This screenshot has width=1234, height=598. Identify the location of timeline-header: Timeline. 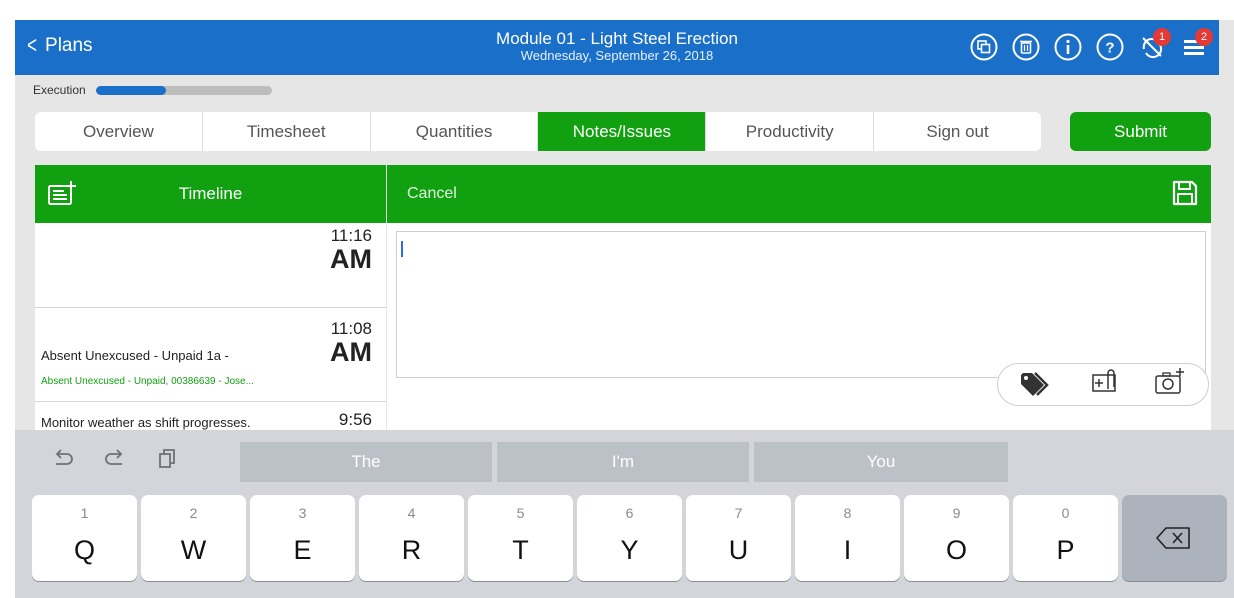
(210, 194).